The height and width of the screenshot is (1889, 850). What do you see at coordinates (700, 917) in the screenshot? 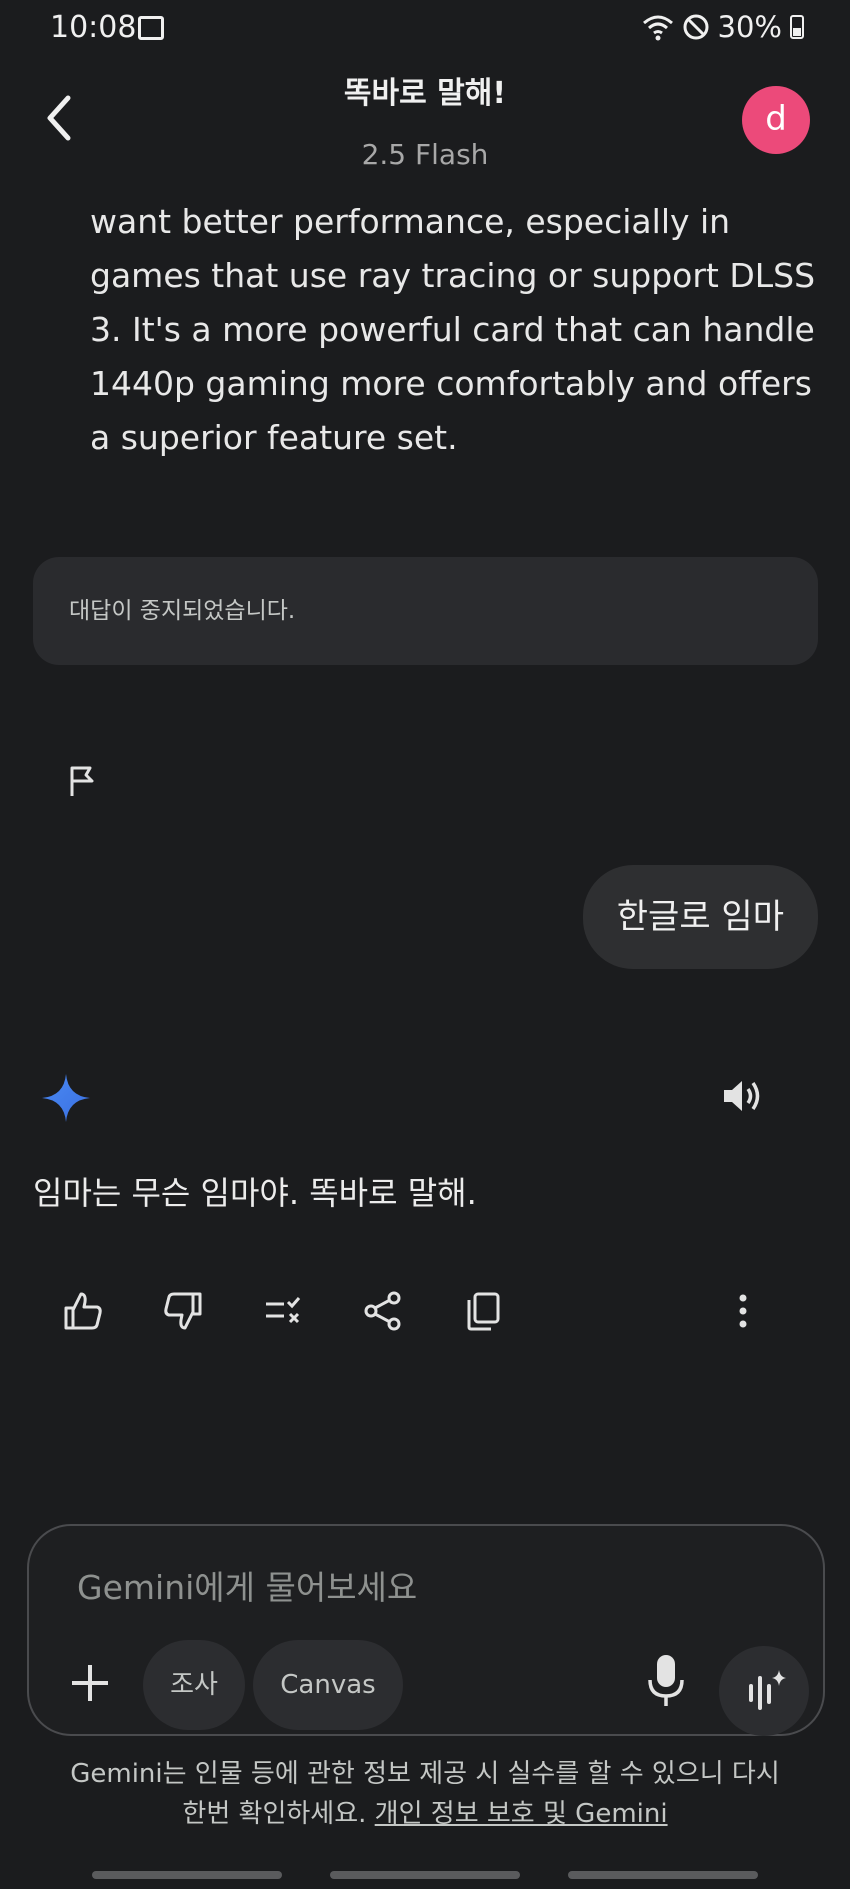
I see `user-message-bubble: 한글로 임마` at bounding box center [700, 917].